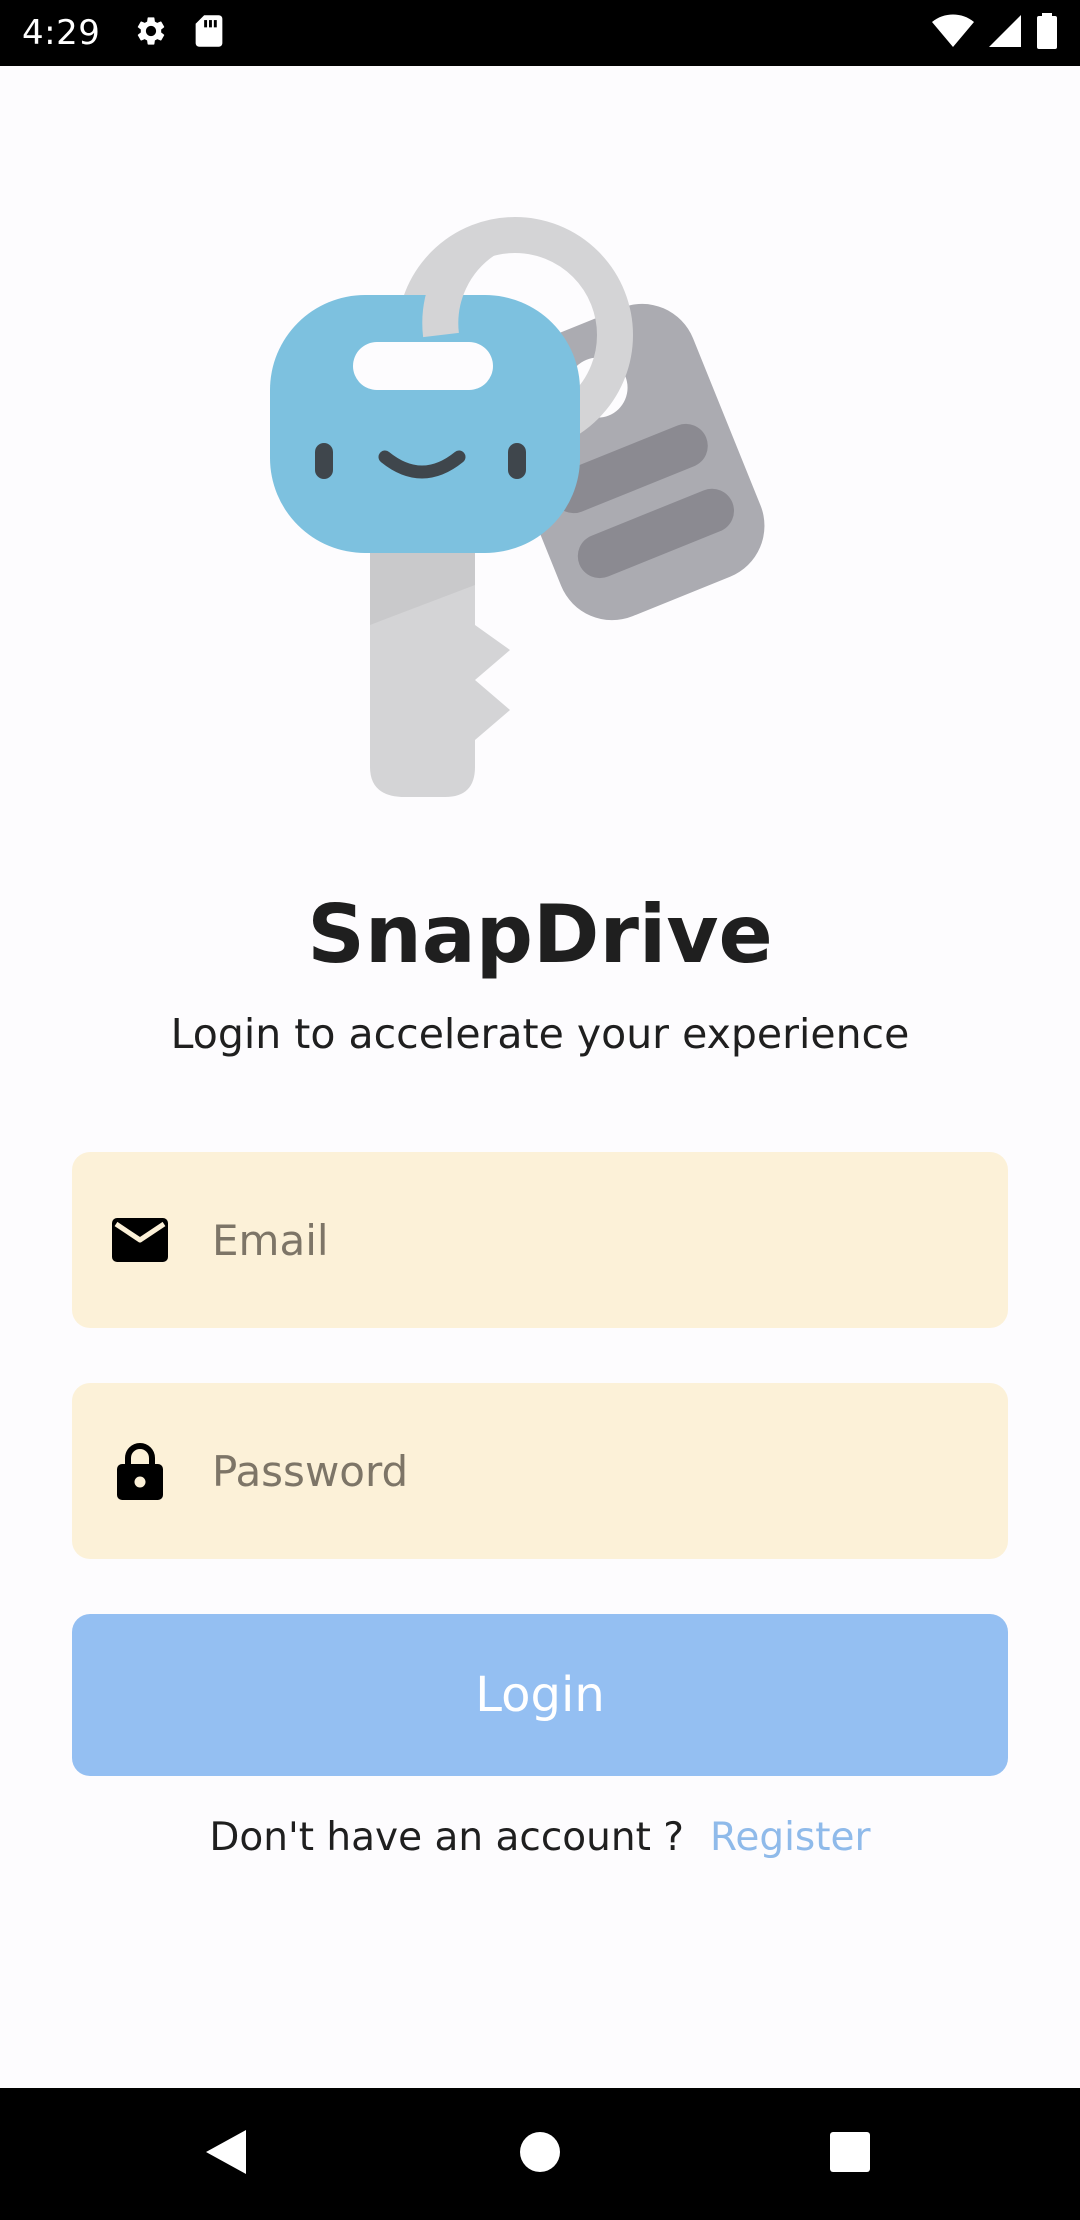 The height and width of the screenshot is (2220, 1080). Describe the element at coordinates (592, 1240) in the screenshot. I see `email-input` at that location.